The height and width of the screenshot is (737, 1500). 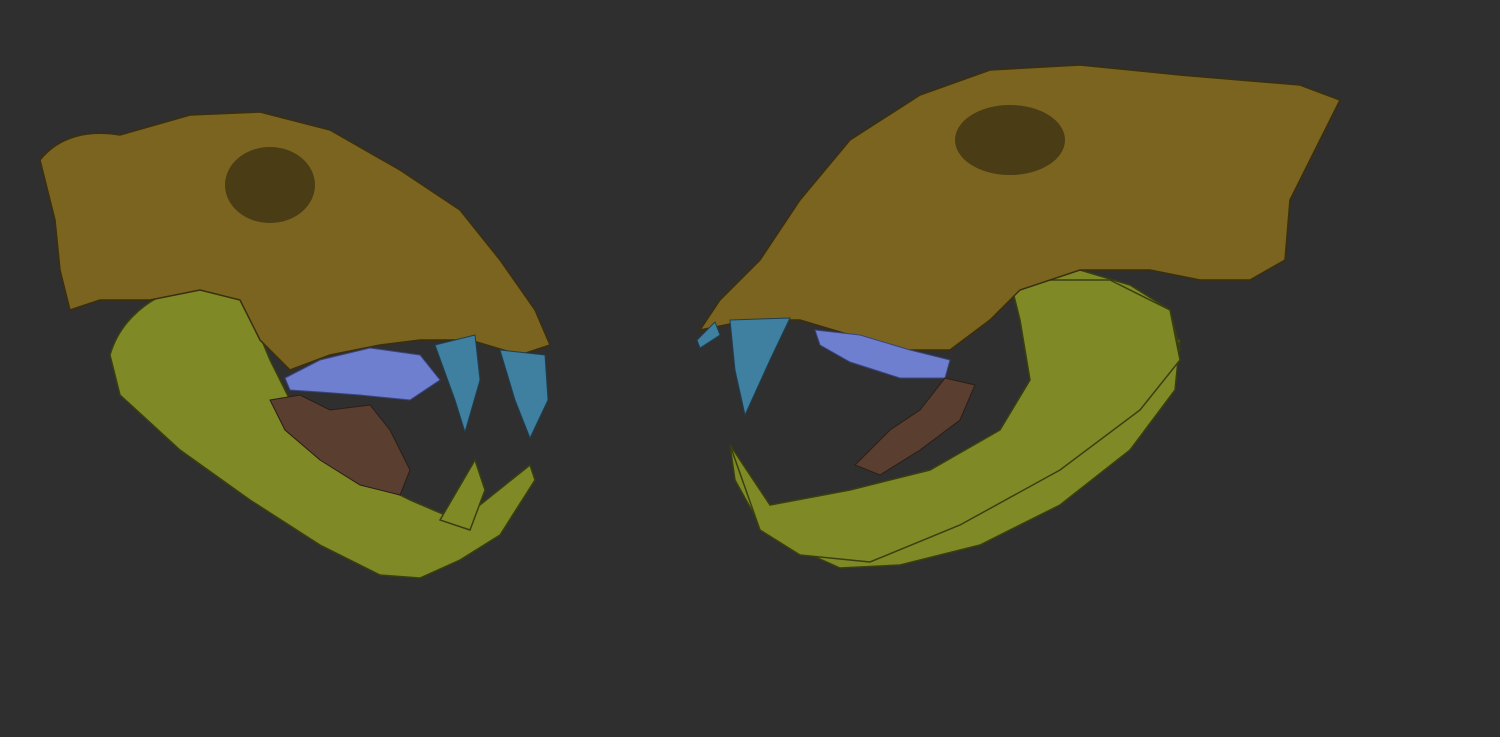 I want to click on orbit-left, so click(x=270, y=185).